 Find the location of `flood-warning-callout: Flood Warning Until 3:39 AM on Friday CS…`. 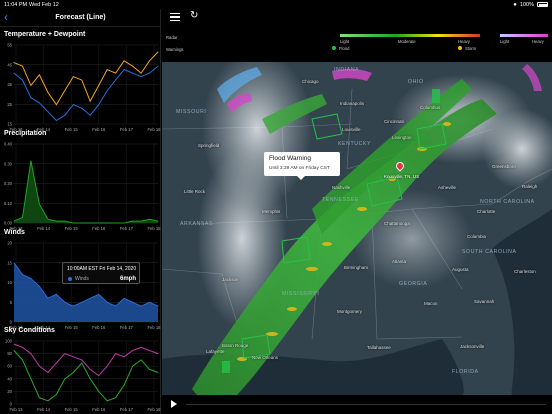

flood-warning-callout: Flood Warning Until 3:39 AM on Friday CS… is located at coordinates (302, 166).